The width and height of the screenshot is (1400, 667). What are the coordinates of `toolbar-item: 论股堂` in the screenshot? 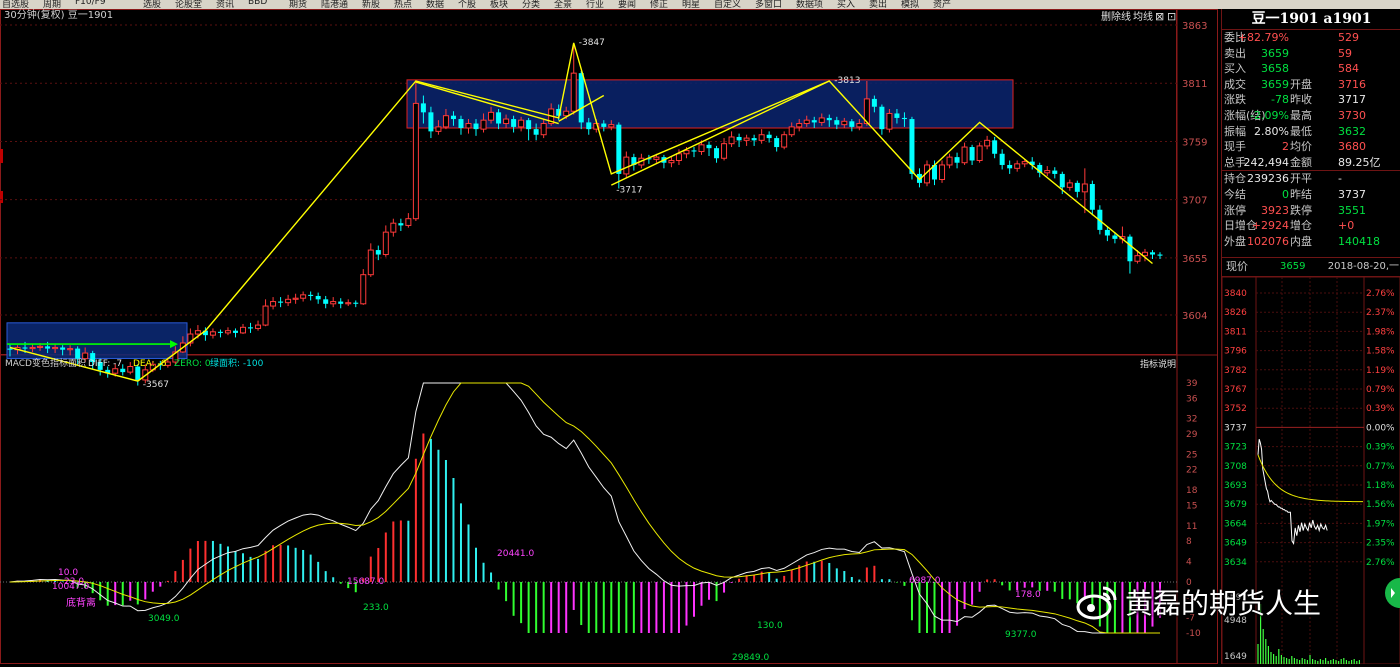 It's located at (188, 4).